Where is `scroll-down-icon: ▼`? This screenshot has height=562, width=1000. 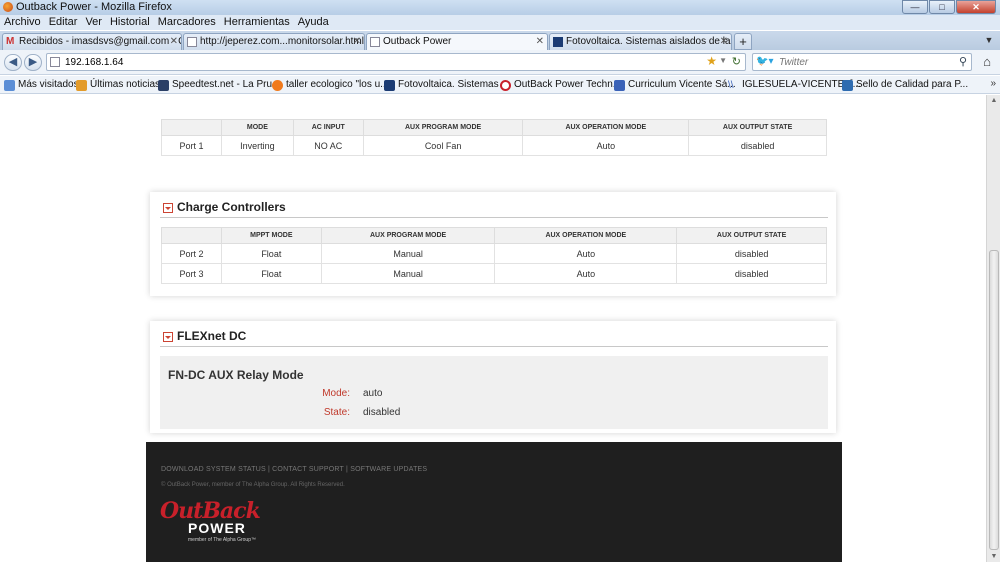
scroll-down-icon: ▼ is located at coordinates (994, 556).